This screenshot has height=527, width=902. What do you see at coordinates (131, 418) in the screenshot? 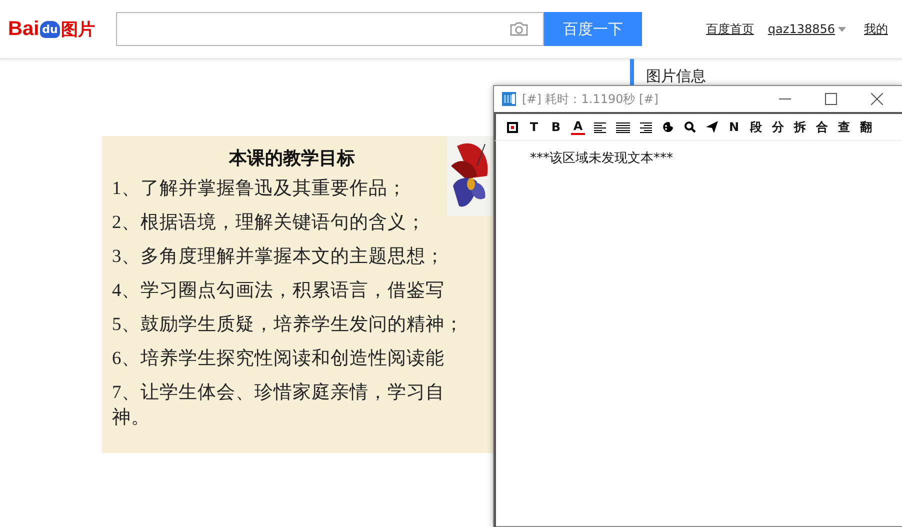
I see `slide-line: 神。` at bounding box center [131, 418].